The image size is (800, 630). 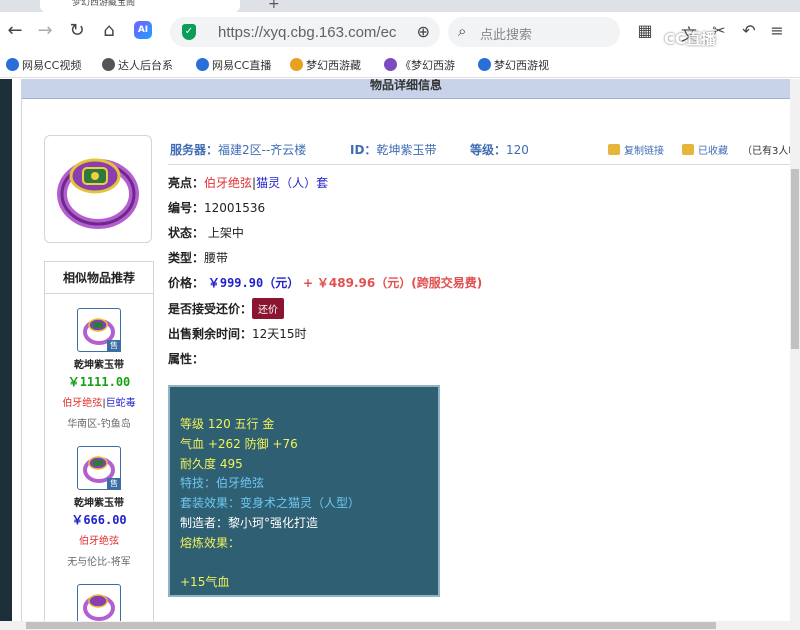 I want to click on address-bar: ✓ https://xyq.cbg.163.com/ec ⊕, so click(x=305, y=32).